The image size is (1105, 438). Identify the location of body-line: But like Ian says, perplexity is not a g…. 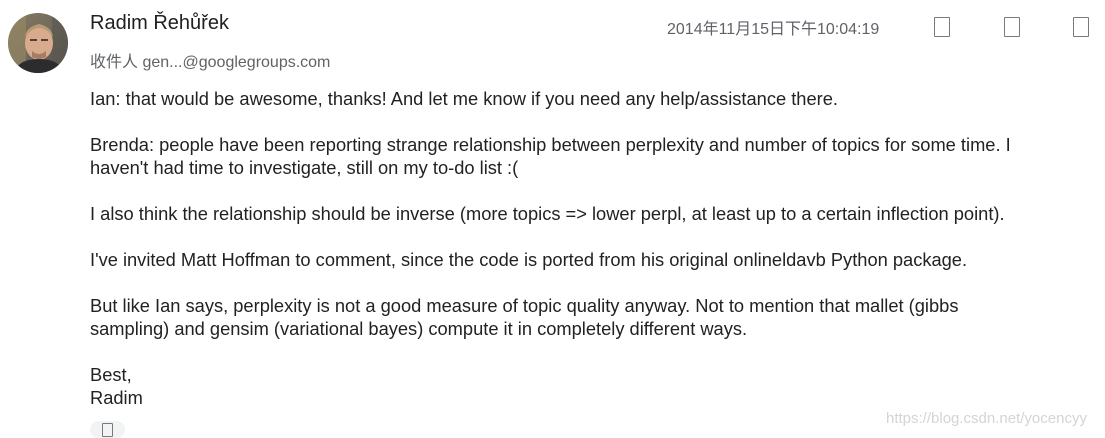
(524, 305).